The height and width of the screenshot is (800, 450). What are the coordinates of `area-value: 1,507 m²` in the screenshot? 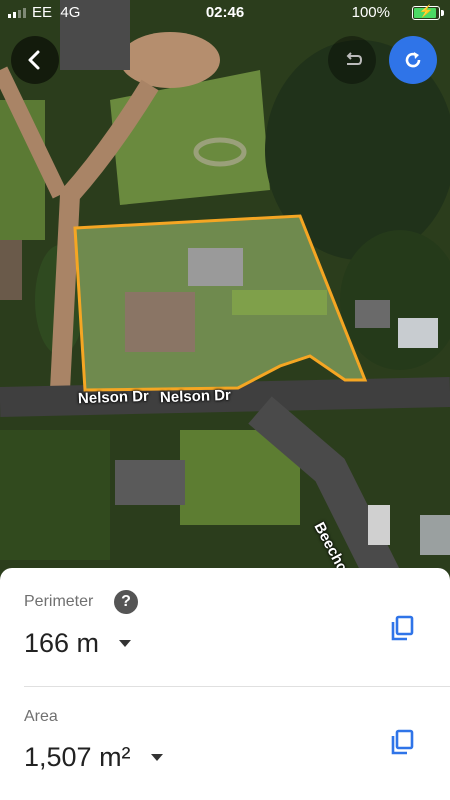 It's located at (77, 757).